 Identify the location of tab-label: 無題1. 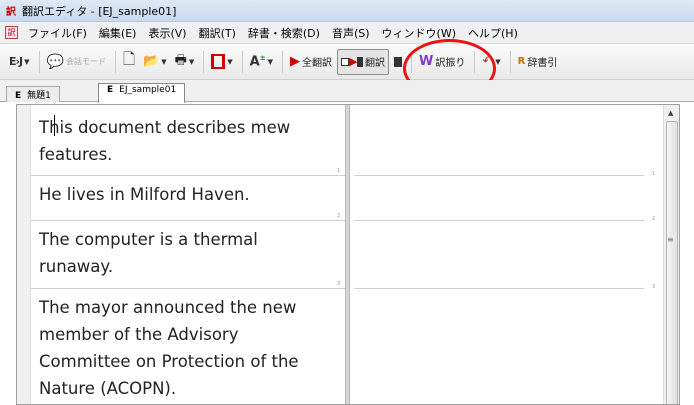
(39, 96).